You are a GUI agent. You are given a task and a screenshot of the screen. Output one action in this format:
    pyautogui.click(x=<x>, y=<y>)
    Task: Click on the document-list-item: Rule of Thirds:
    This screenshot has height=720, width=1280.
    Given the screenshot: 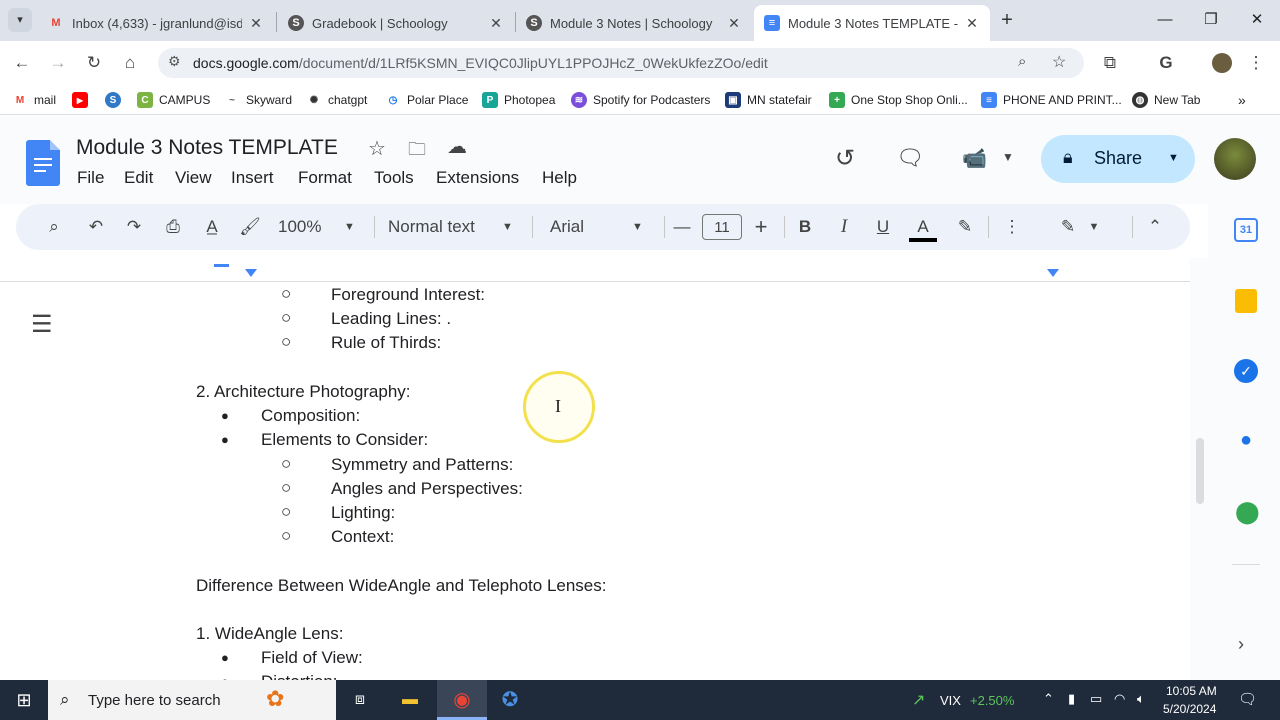 What is the action you would take?
    pyautogui.click(x=386, y=343)
    